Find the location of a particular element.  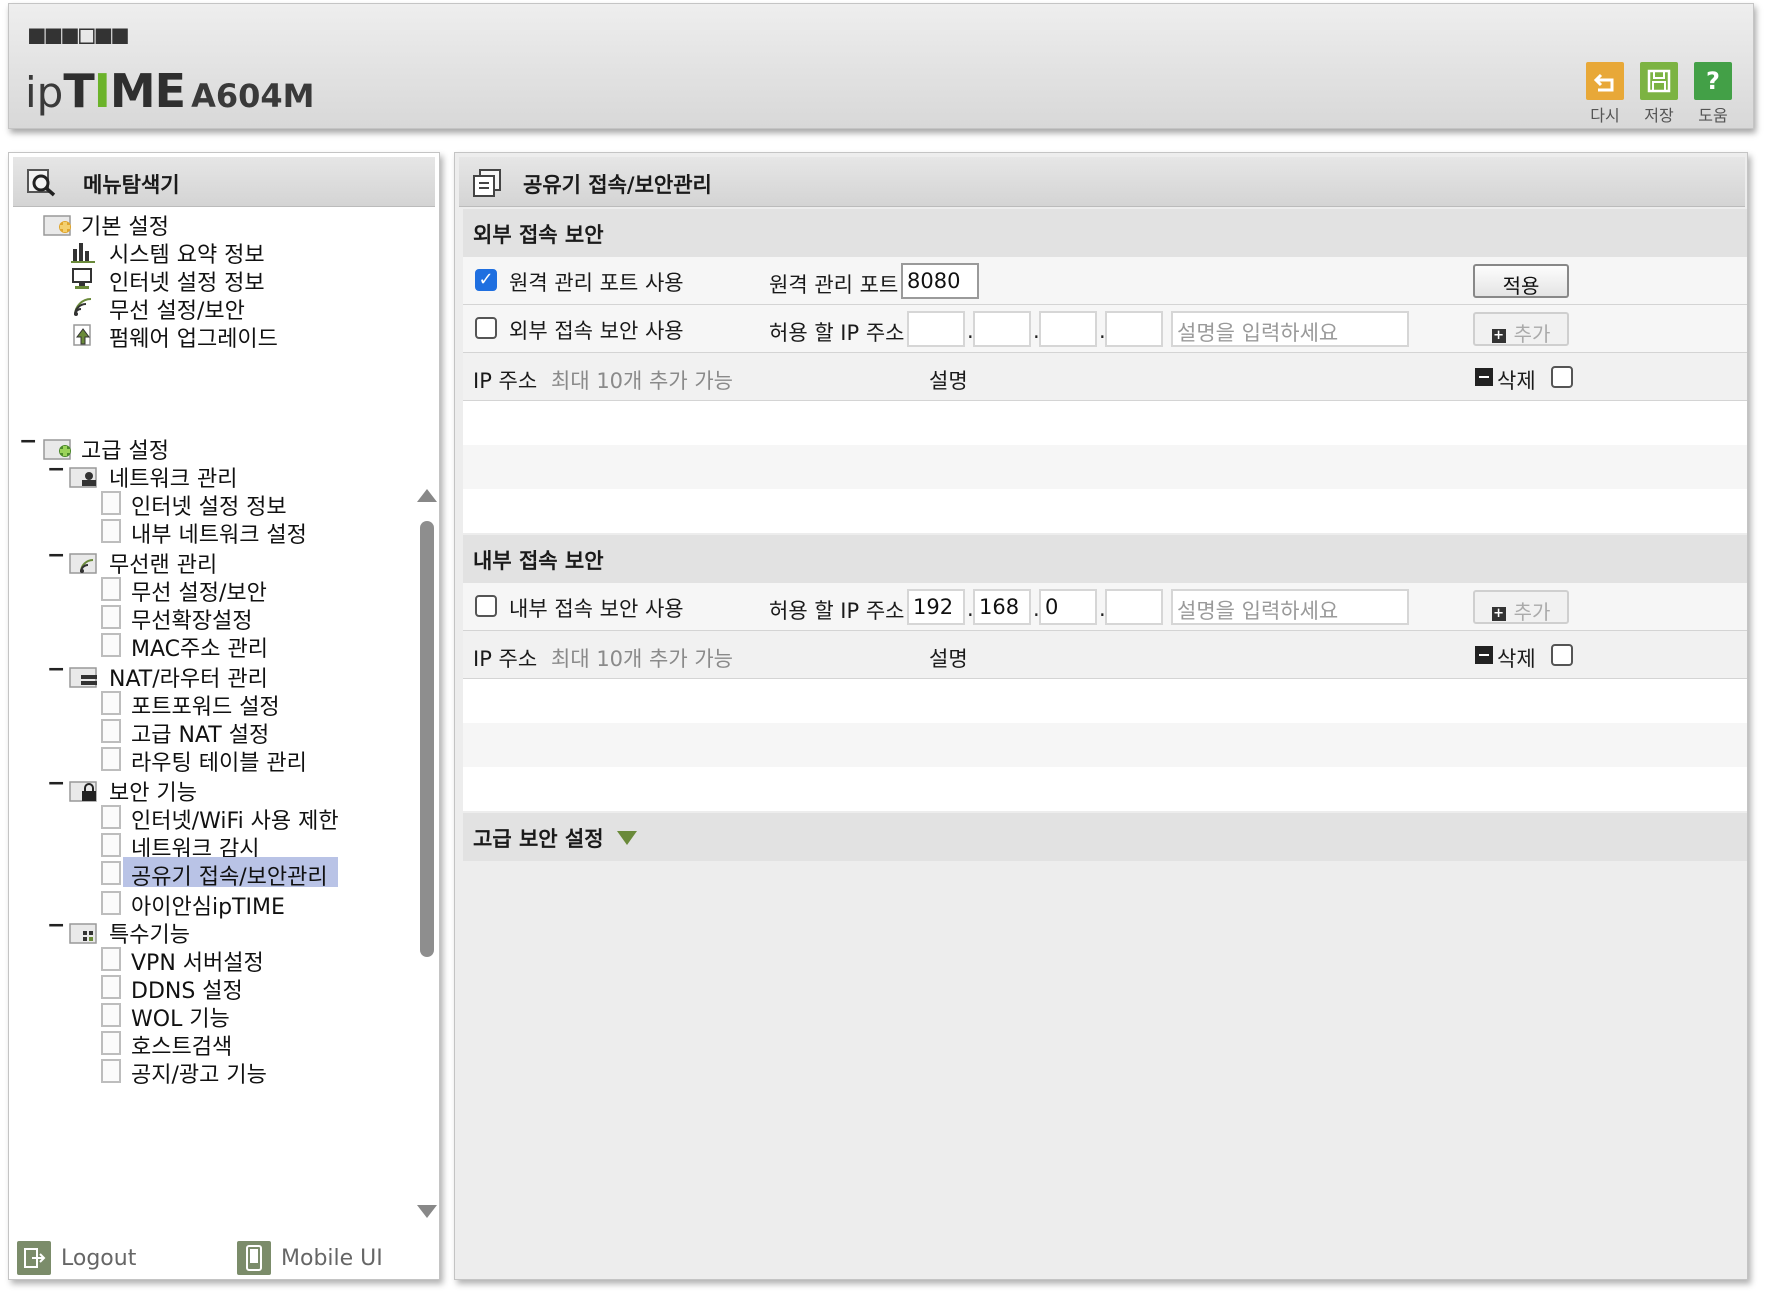

internal-ip-octet-1: 192 is located at coordinates (936, 607).